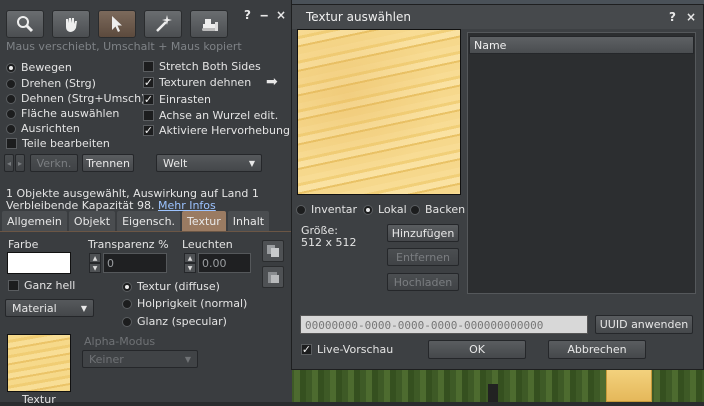 The height and width of the screenshot is (406, 704). What do you see at coordinates (210, 115) in the screenshot?
I see `edit-axis-at-root-checkbox: Achse an Wurzel edit.` at bounding box center [210, 115].